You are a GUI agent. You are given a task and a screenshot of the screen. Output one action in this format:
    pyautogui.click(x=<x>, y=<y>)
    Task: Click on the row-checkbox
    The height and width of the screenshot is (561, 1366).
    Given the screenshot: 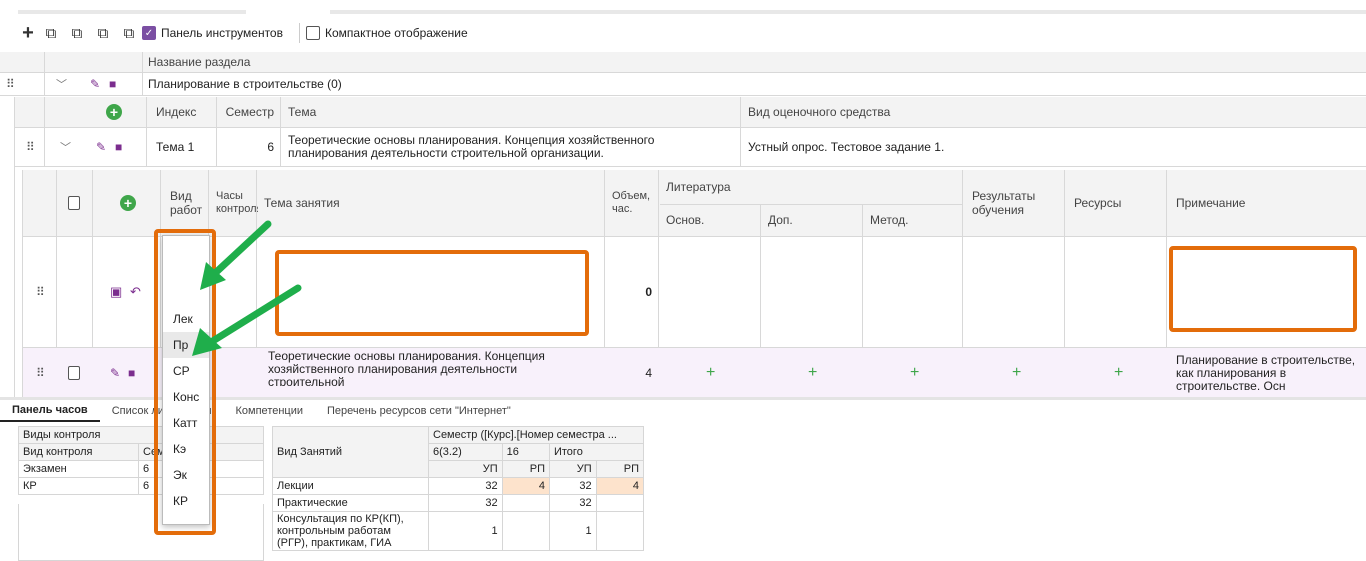 What is the action you would take?
    pyautogui.click(x=74, y=373)
    